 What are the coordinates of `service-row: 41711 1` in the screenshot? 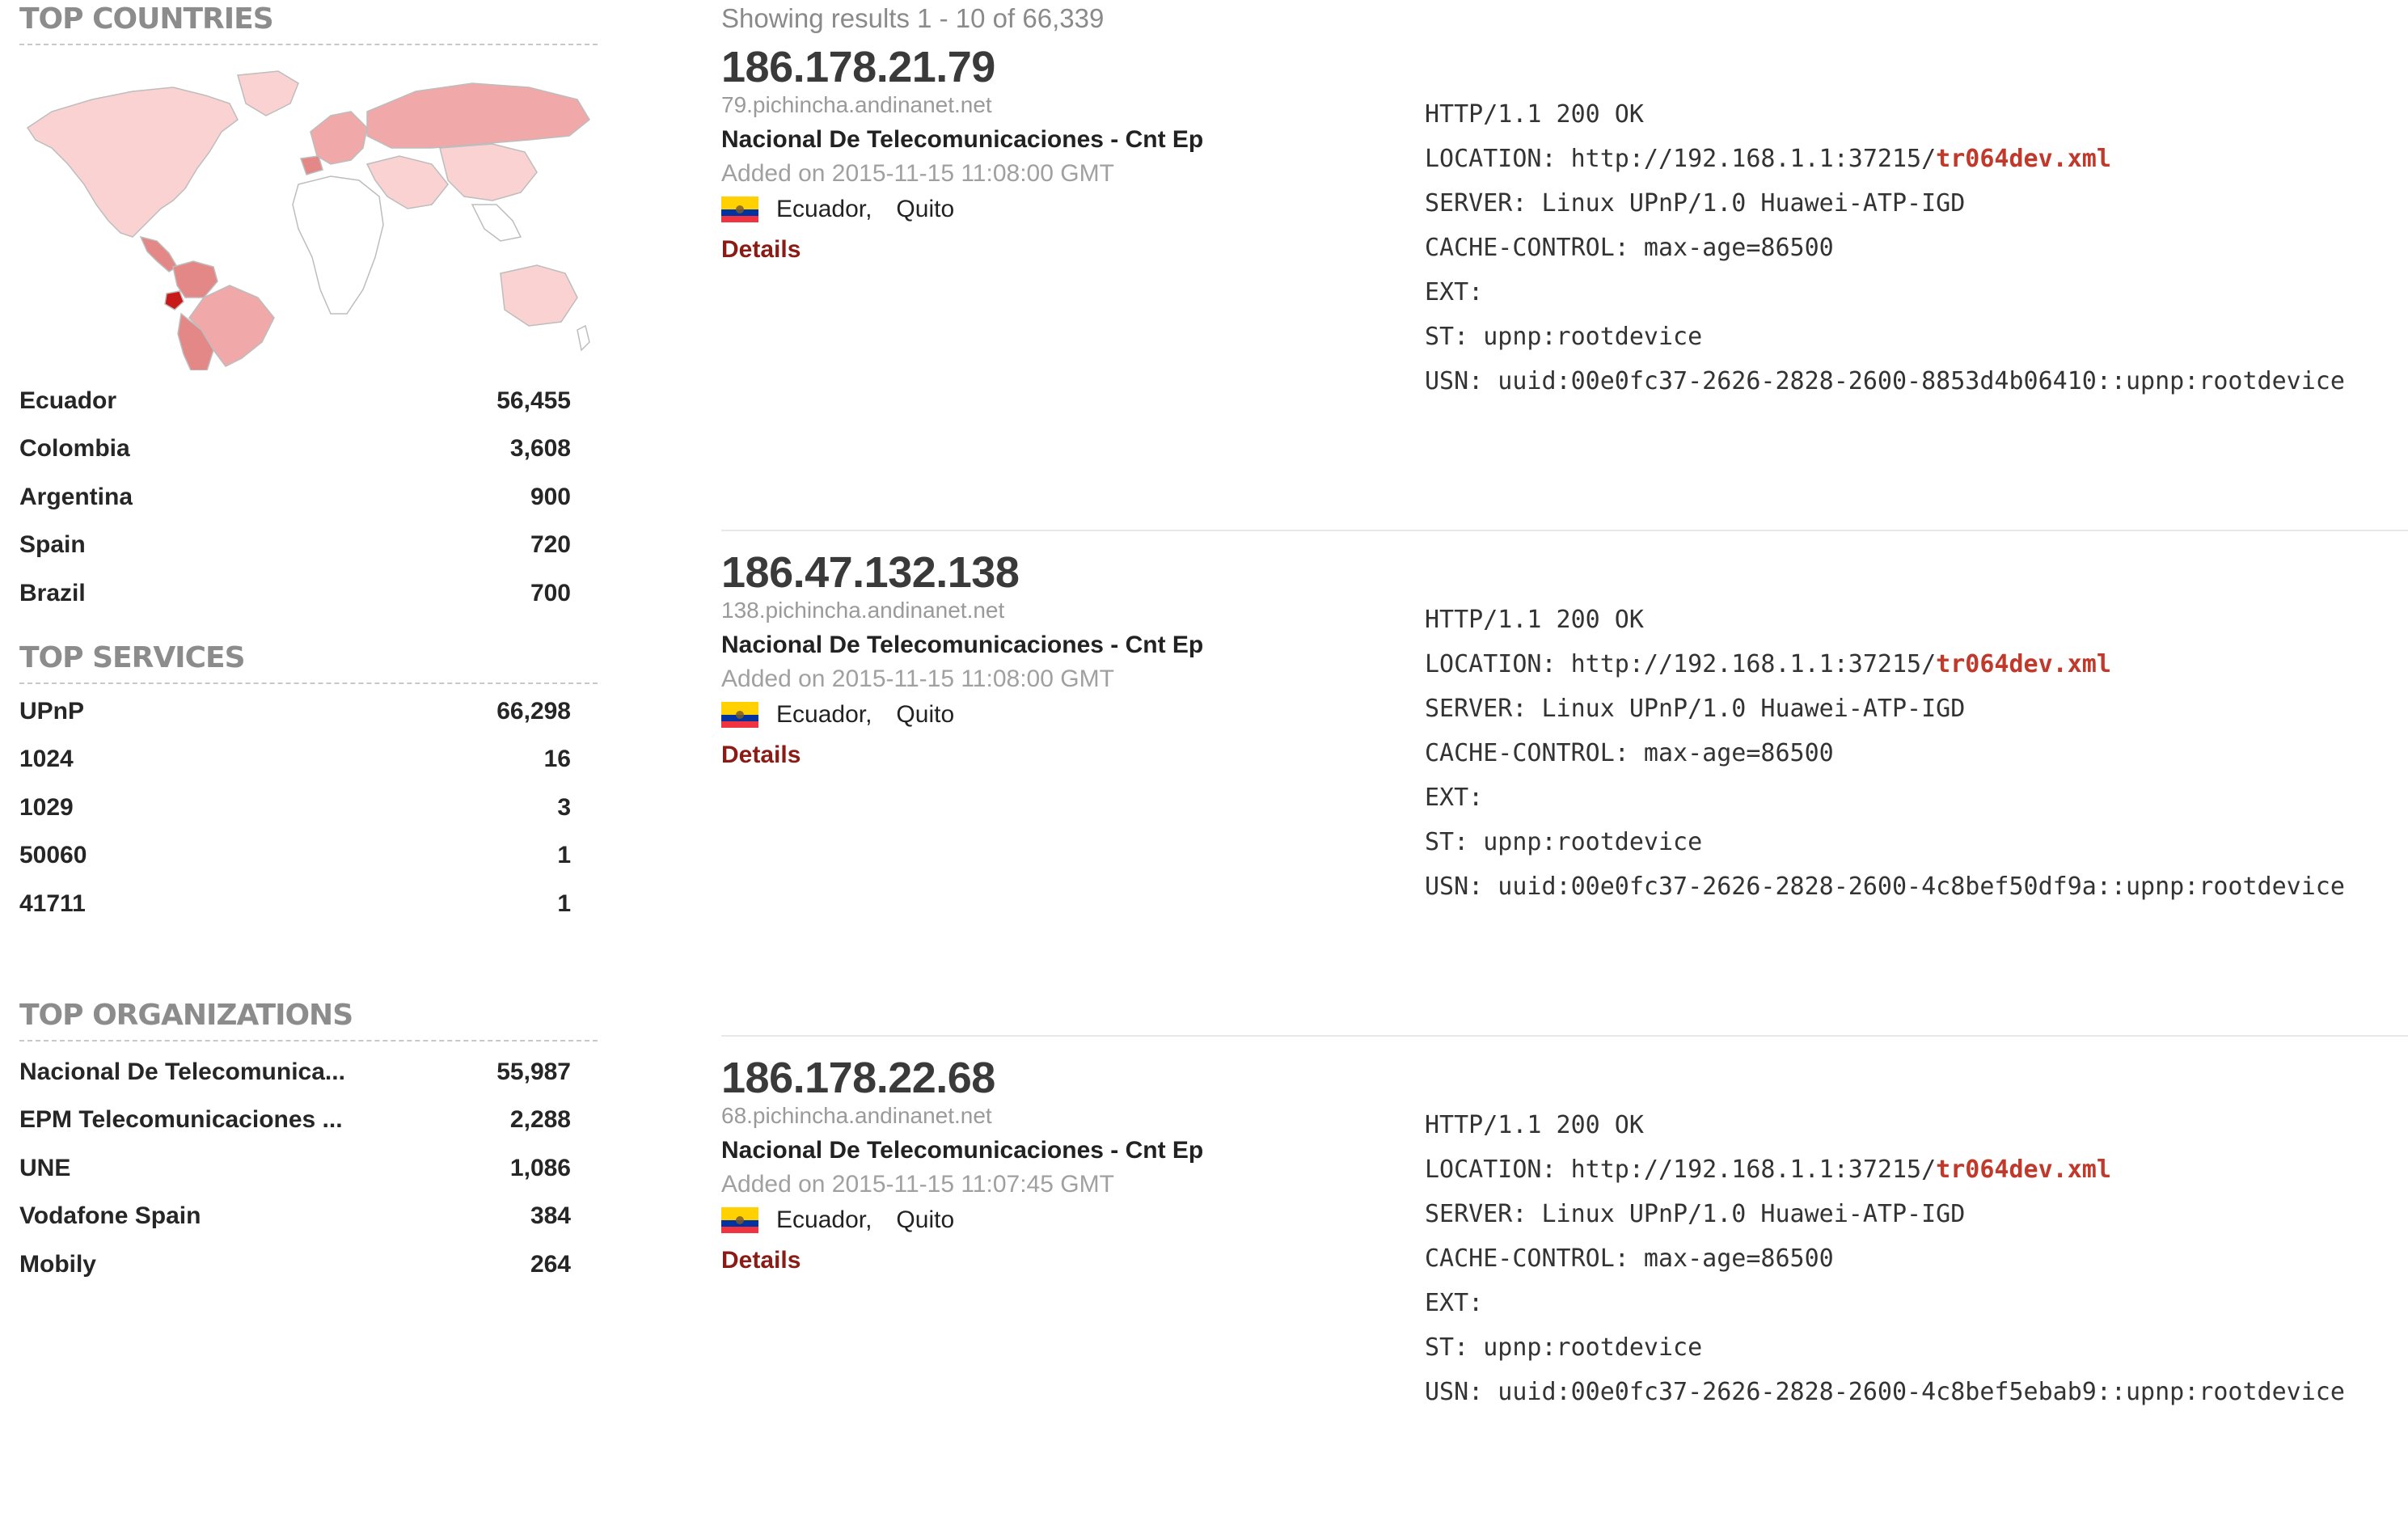 It's located at (295, 904).